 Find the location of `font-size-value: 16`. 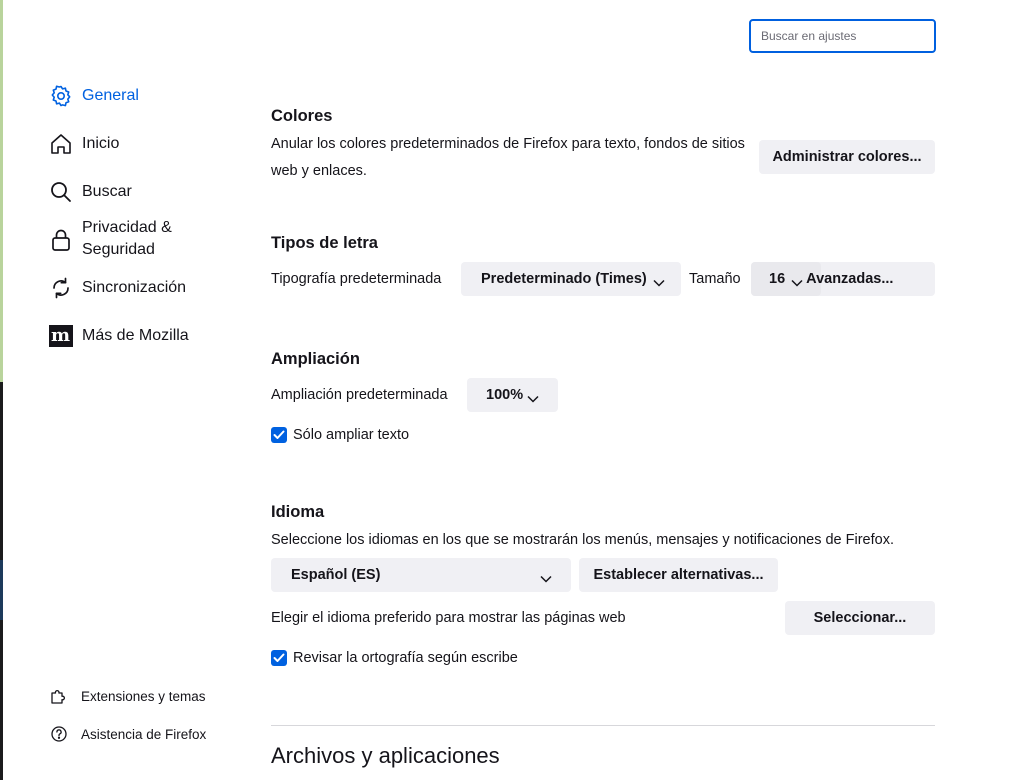

font-size-value: 16 is located at coordinates (777, 279).